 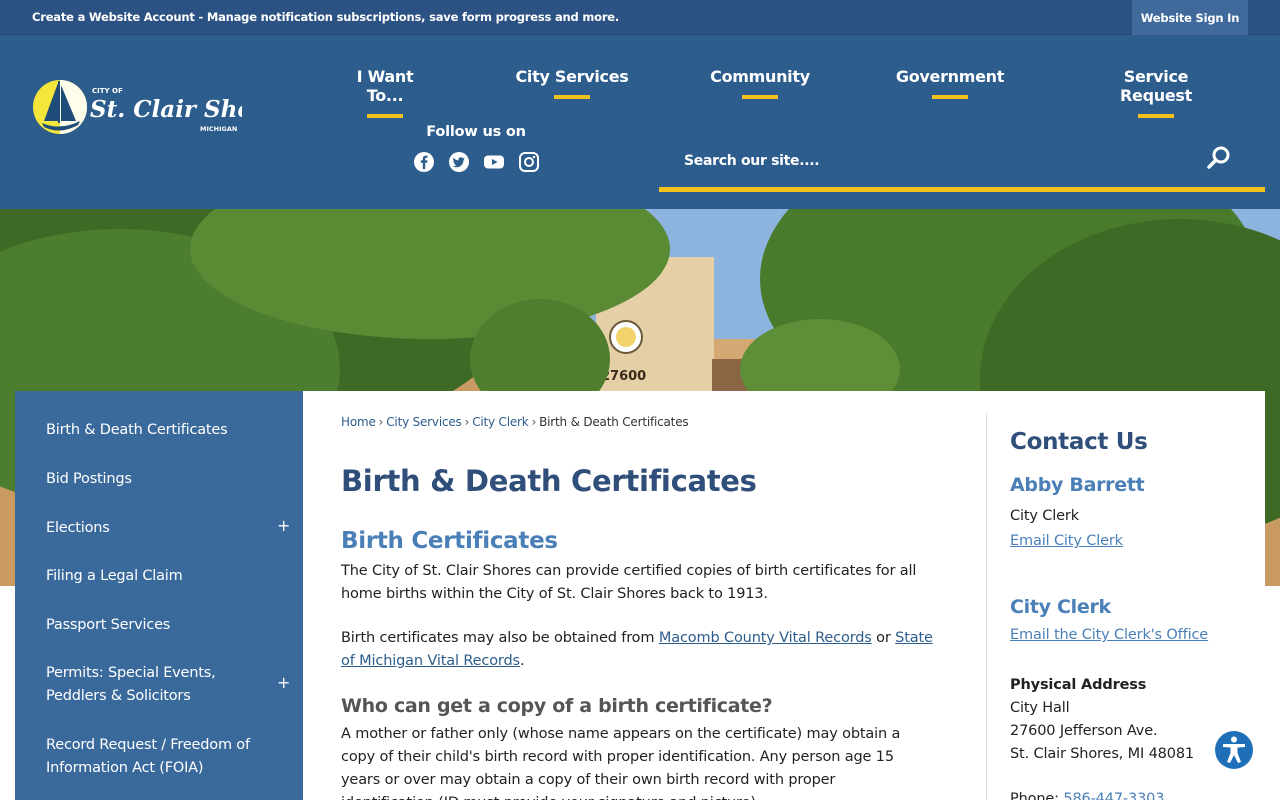 What do you see at coordinates (962, 161) in the screenshot?
I see `search-input` at bounding box center [962, 161].